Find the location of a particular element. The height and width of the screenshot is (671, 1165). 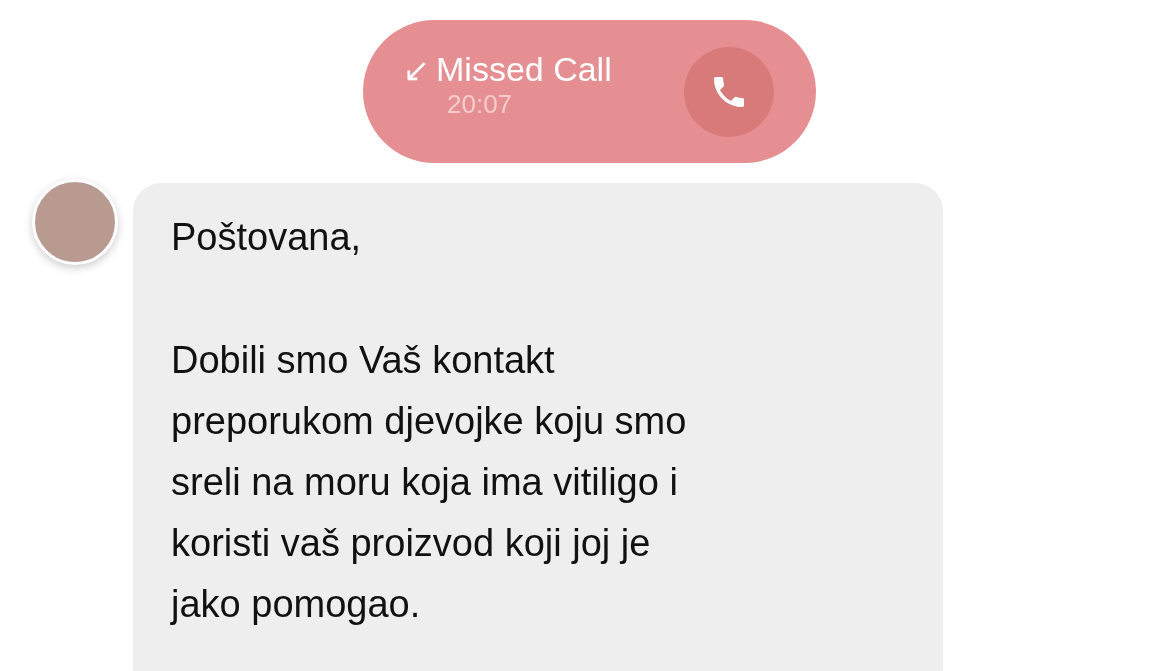

avatar is located at coordinates (75, 222).